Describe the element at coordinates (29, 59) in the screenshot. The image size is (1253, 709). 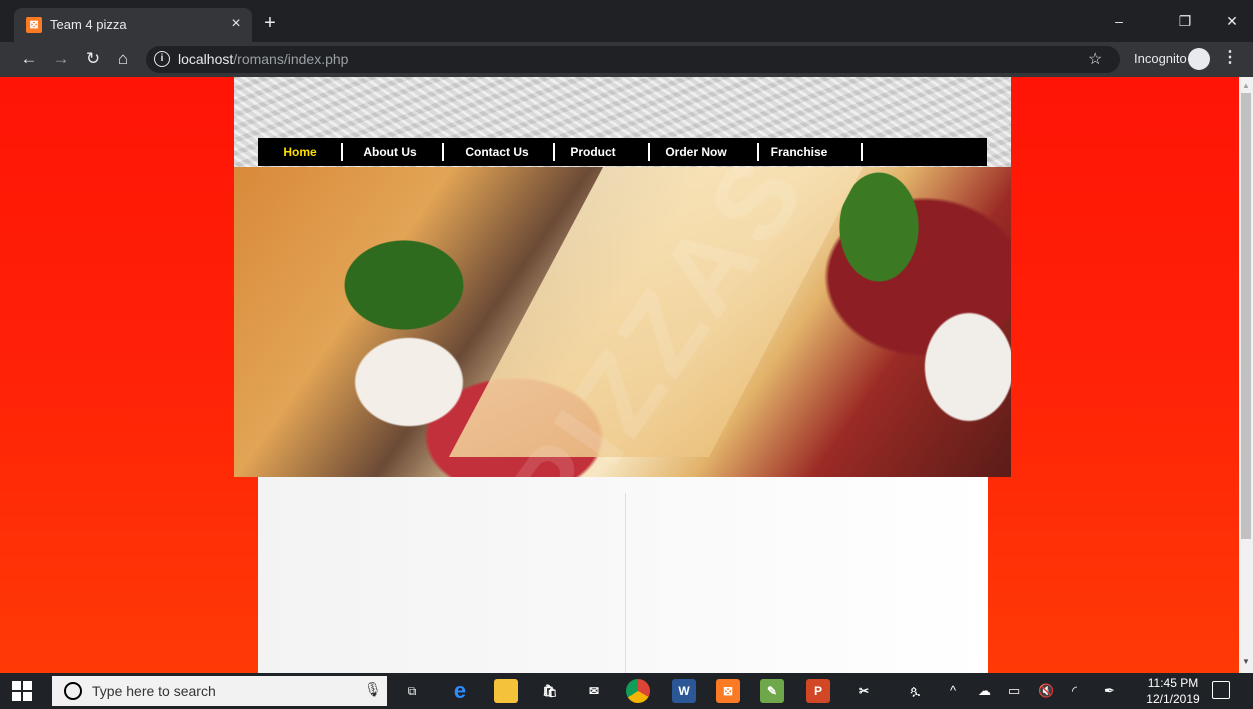
I see `back-arrow-icon: ←` at that location.